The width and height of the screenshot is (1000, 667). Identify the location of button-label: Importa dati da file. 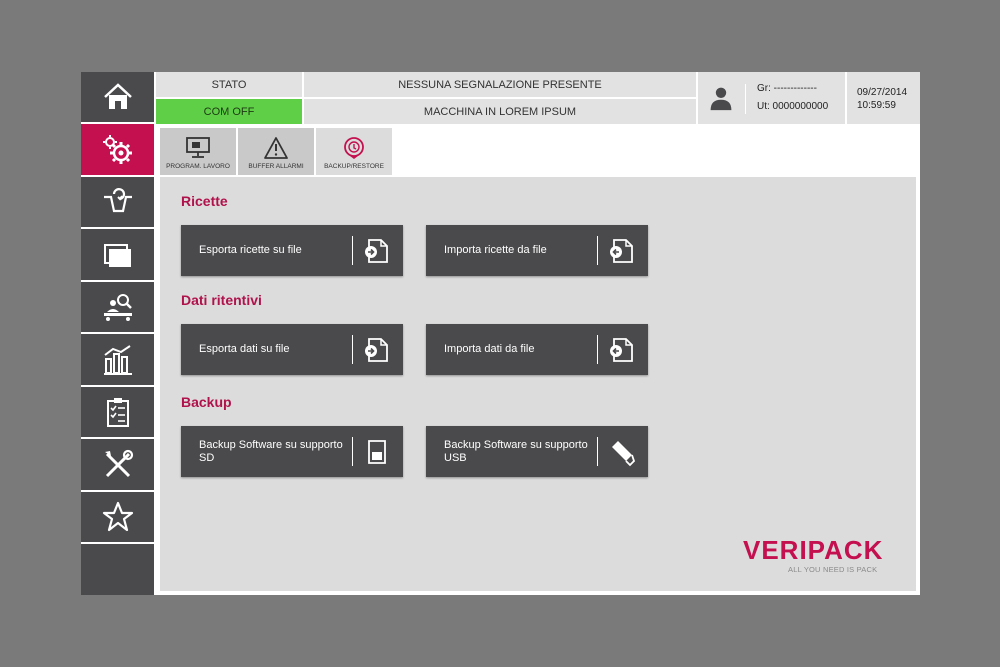
(489, 349).